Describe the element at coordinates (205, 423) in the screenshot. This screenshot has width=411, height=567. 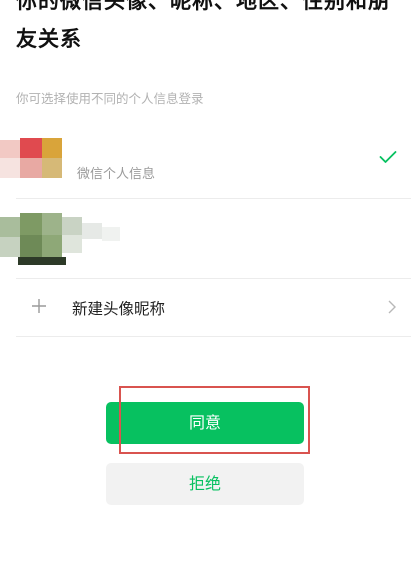
I see `agree-button: 同意` at that location.